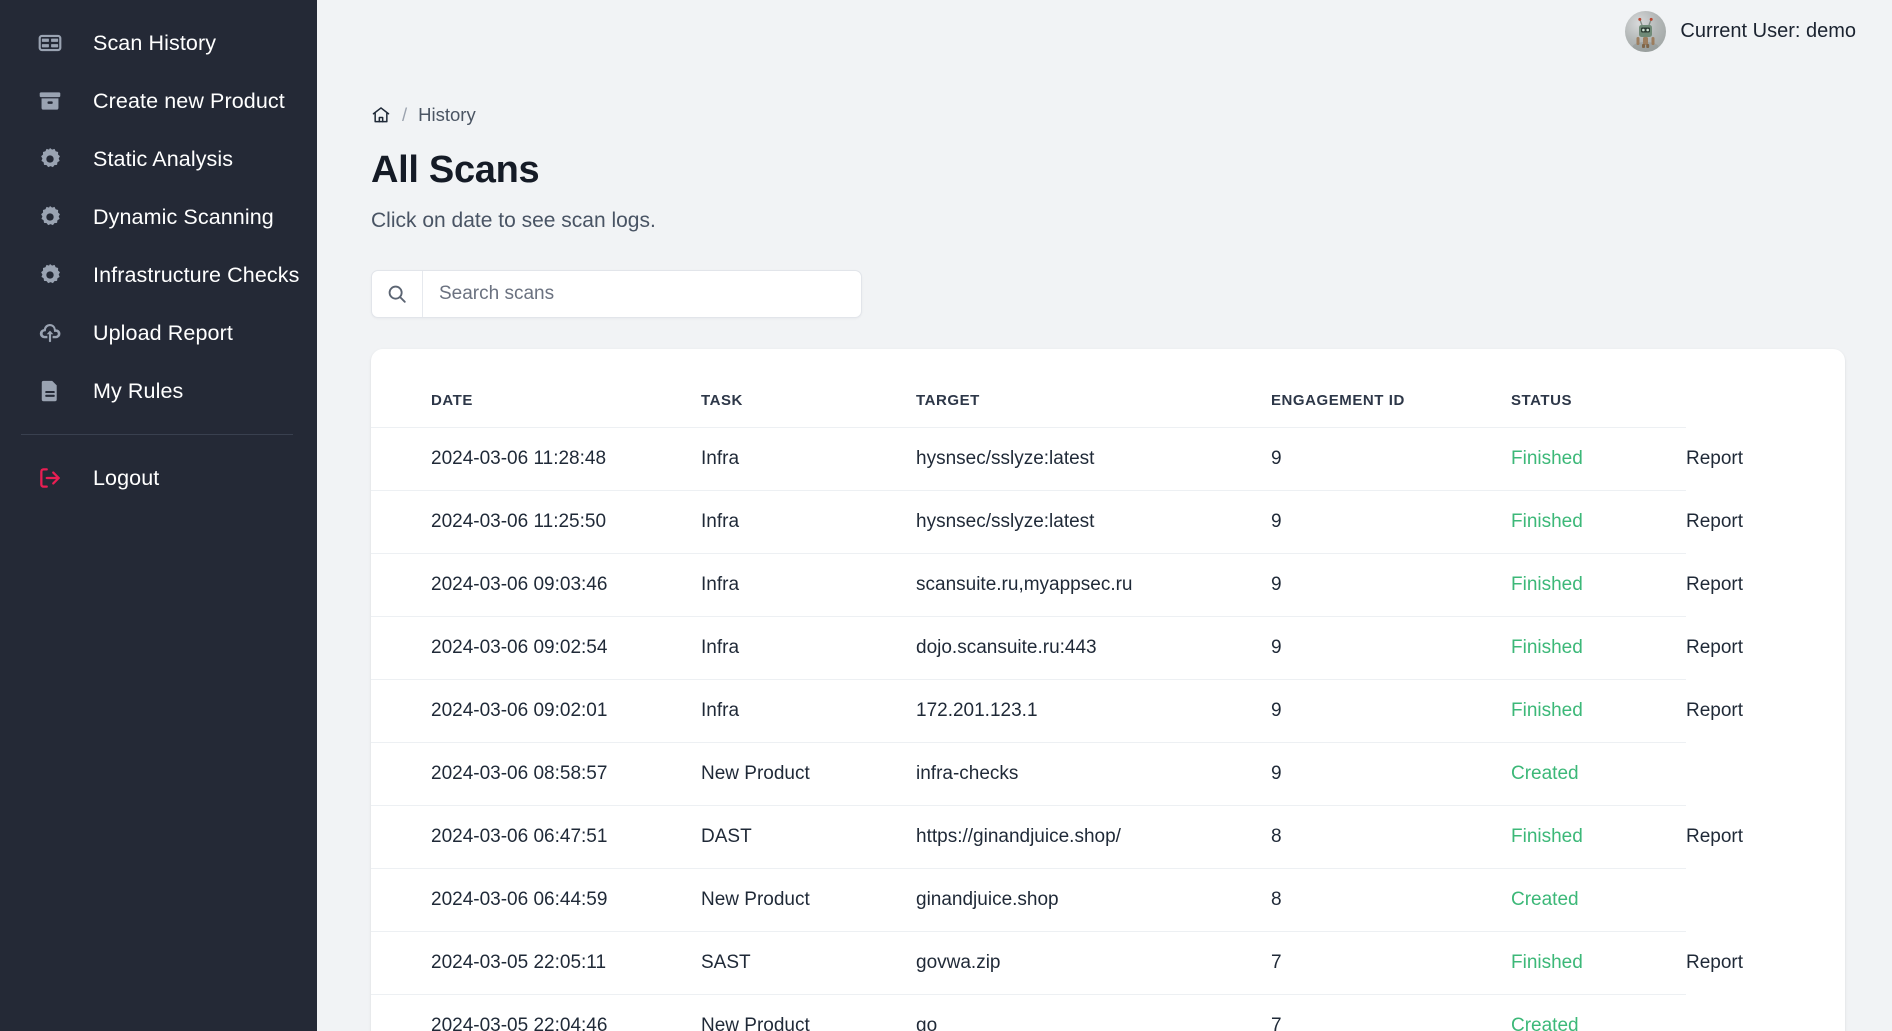 The width and height of the screenshot is (1892, 1031). I want to click on cloud-upload-icon, so click(50, 333).